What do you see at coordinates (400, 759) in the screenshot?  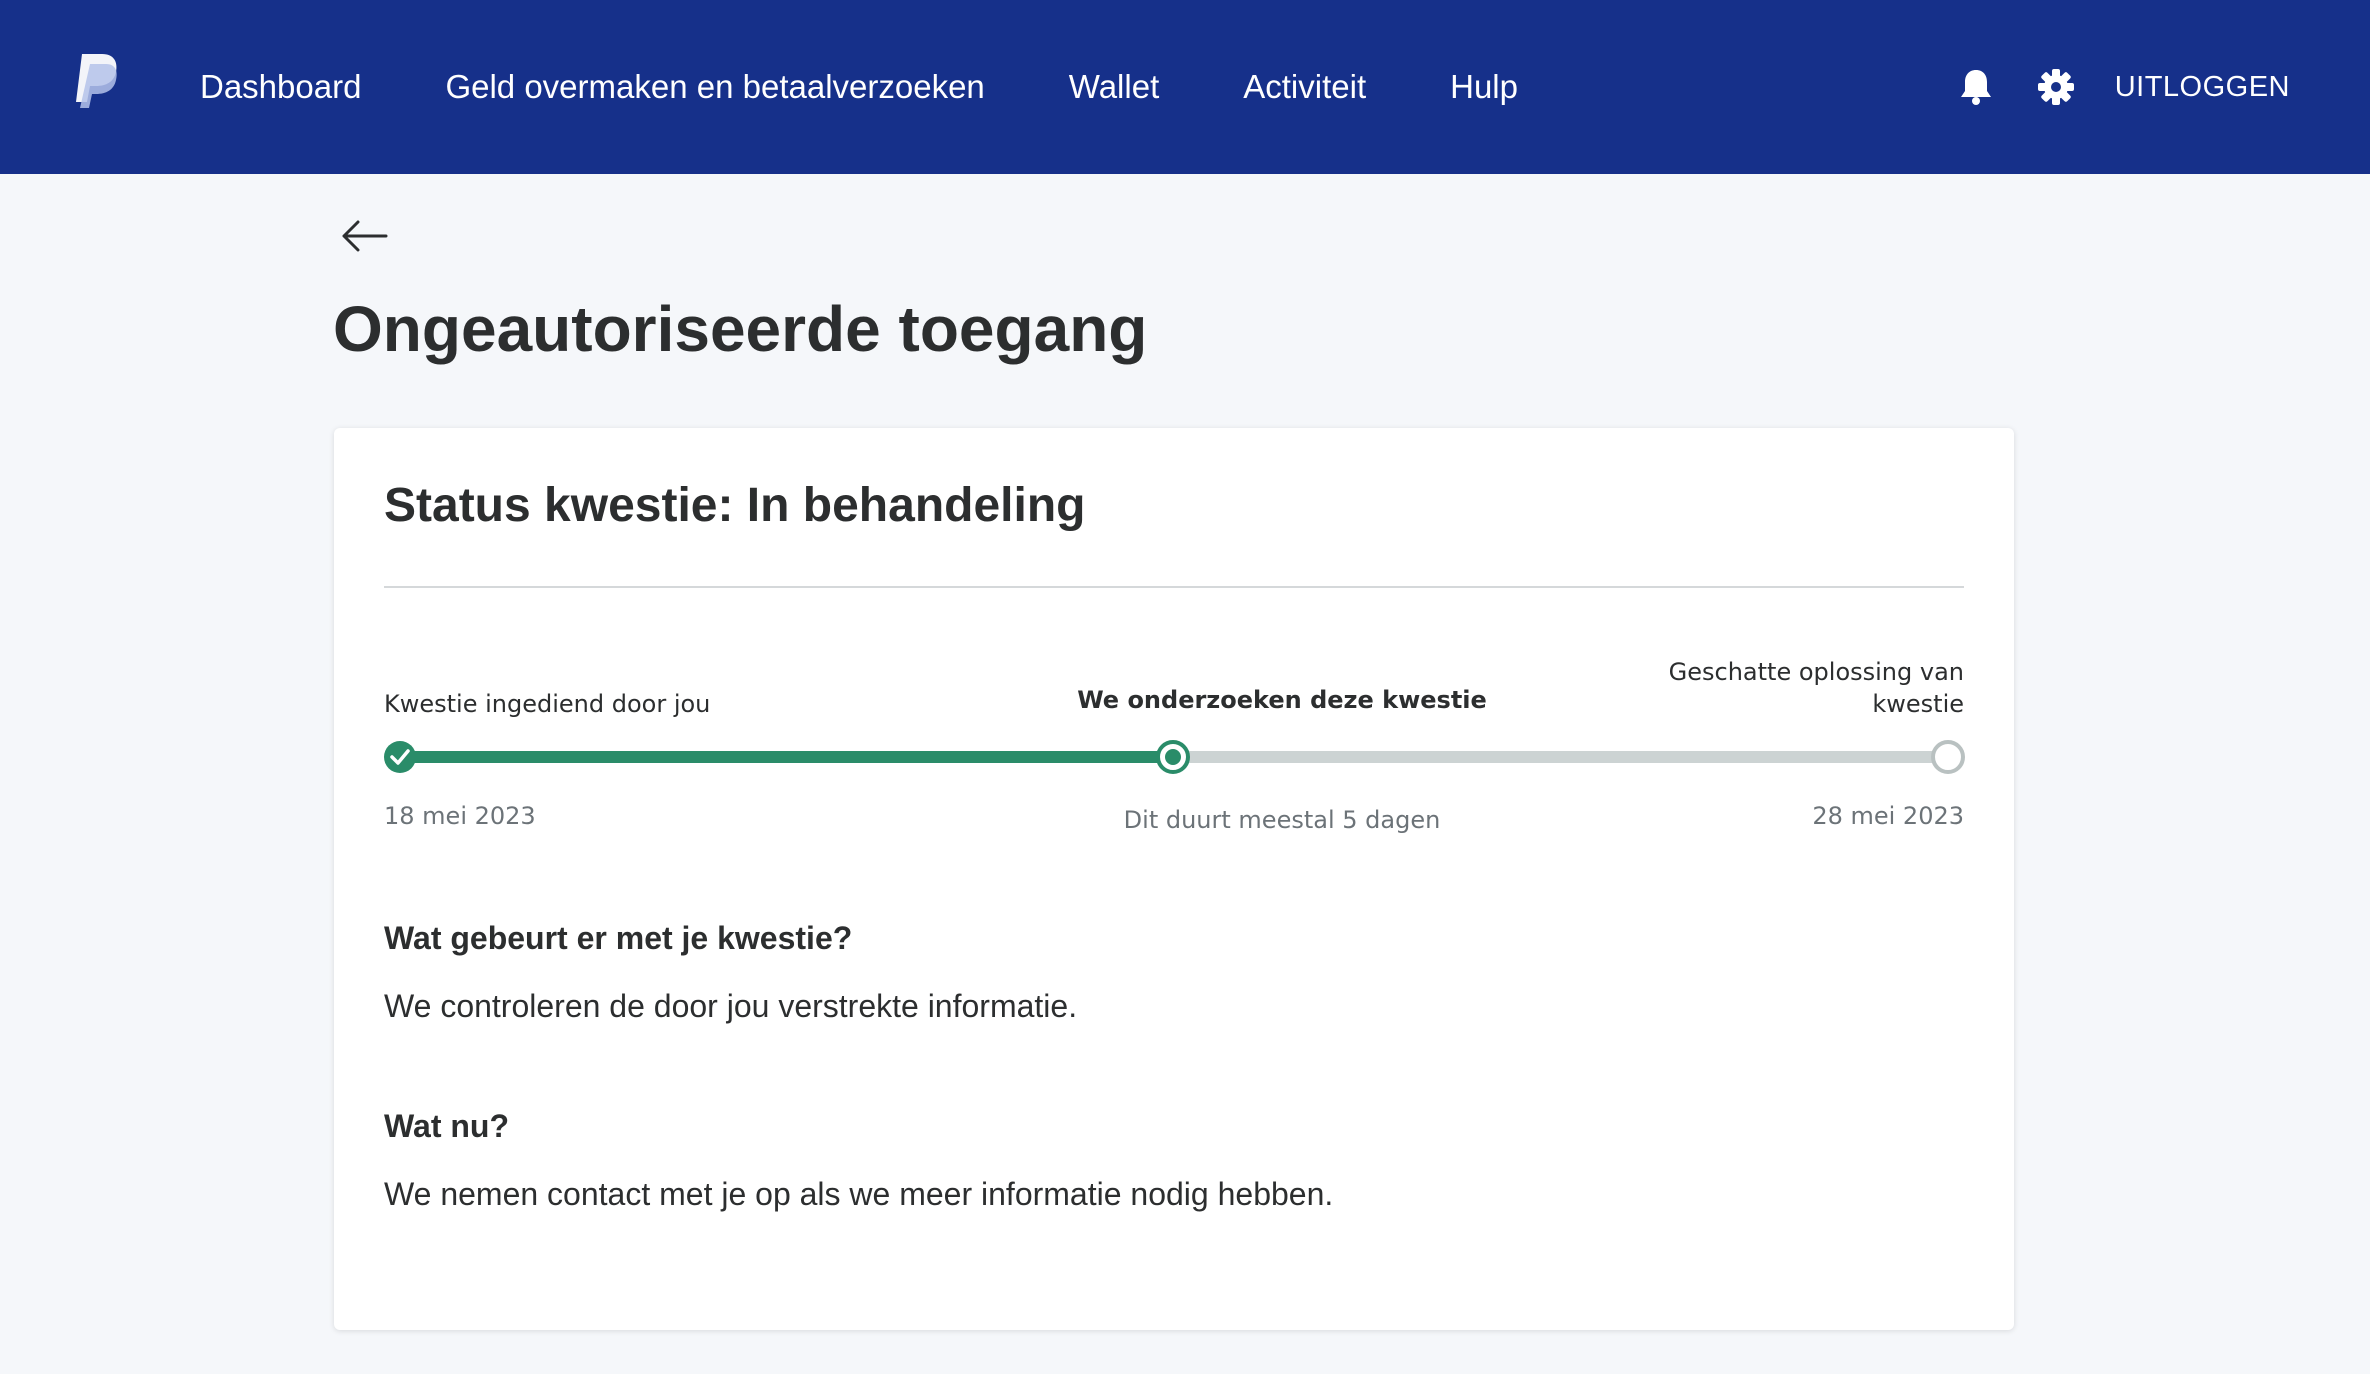 I see `step-done-check-icon` at bounding box center [400, 759].